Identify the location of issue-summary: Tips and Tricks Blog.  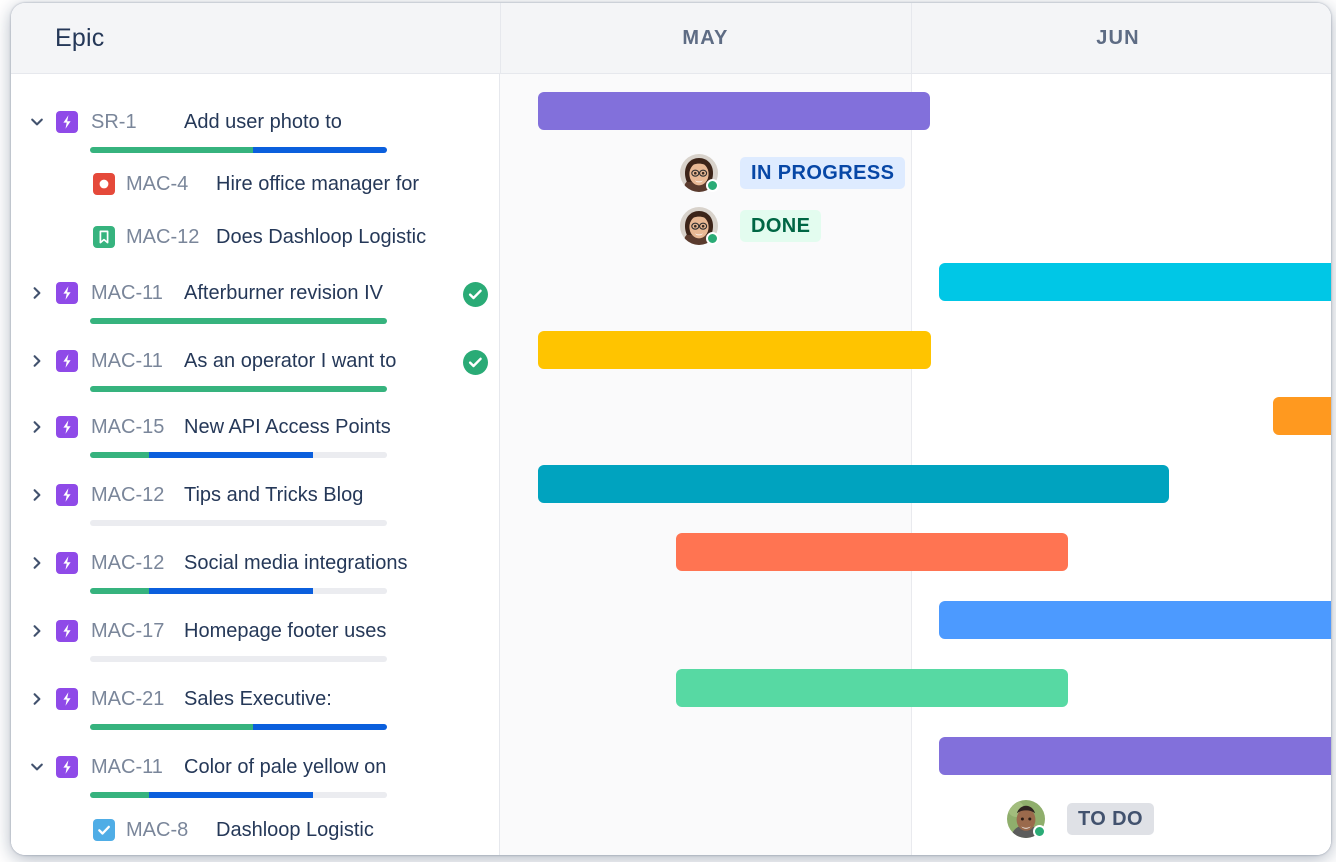
(273, 495).